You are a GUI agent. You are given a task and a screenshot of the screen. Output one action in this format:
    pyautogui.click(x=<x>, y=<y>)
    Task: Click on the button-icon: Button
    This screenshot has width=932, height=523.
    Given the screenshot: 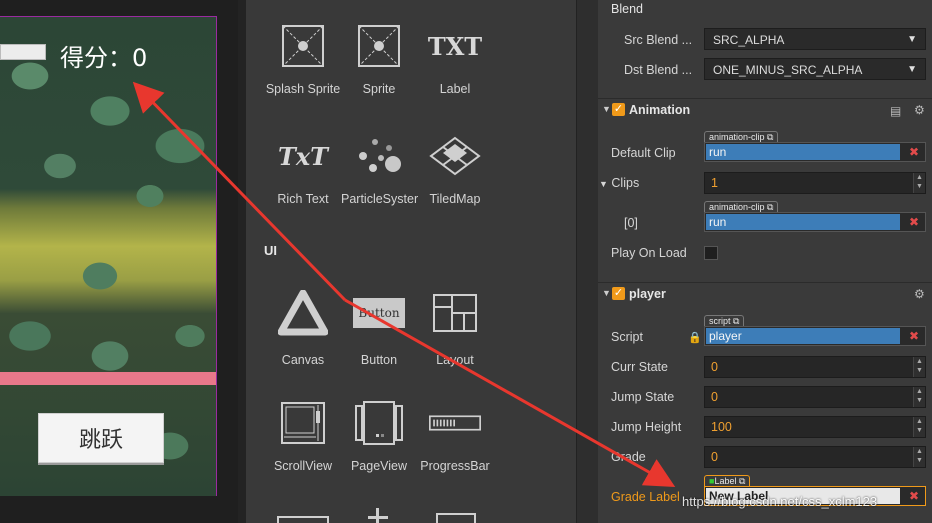 What is the action you would take?
    pyautogui.click(x=379, y=313)
    